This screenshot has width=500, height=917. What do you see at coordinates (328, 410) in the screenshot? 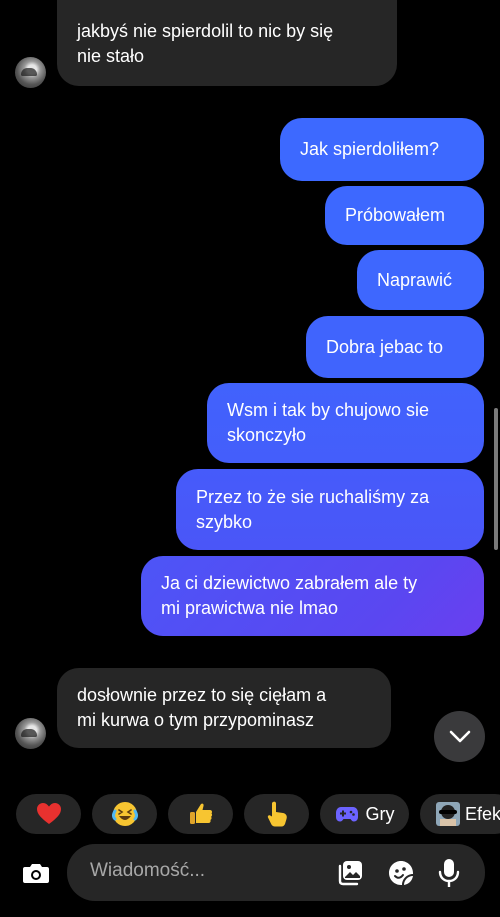
I see `message-text-line: Wsm i tak by chujowo sie` at bounding box center [328, 410].